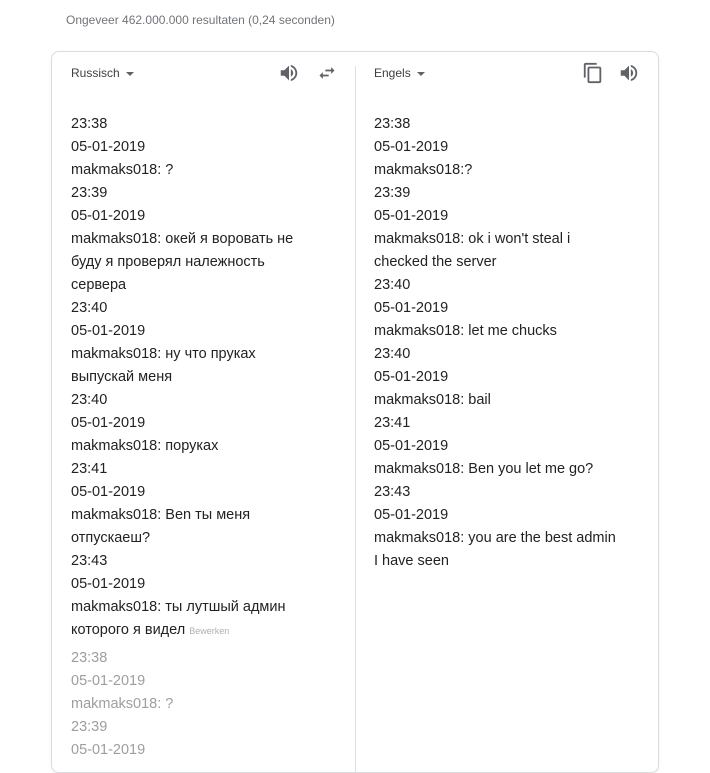 This screenshot has width=710, height=773. Describe the element at coordinates (435, 262) in the screenshot. I see `text-line: checked the server` at that location.